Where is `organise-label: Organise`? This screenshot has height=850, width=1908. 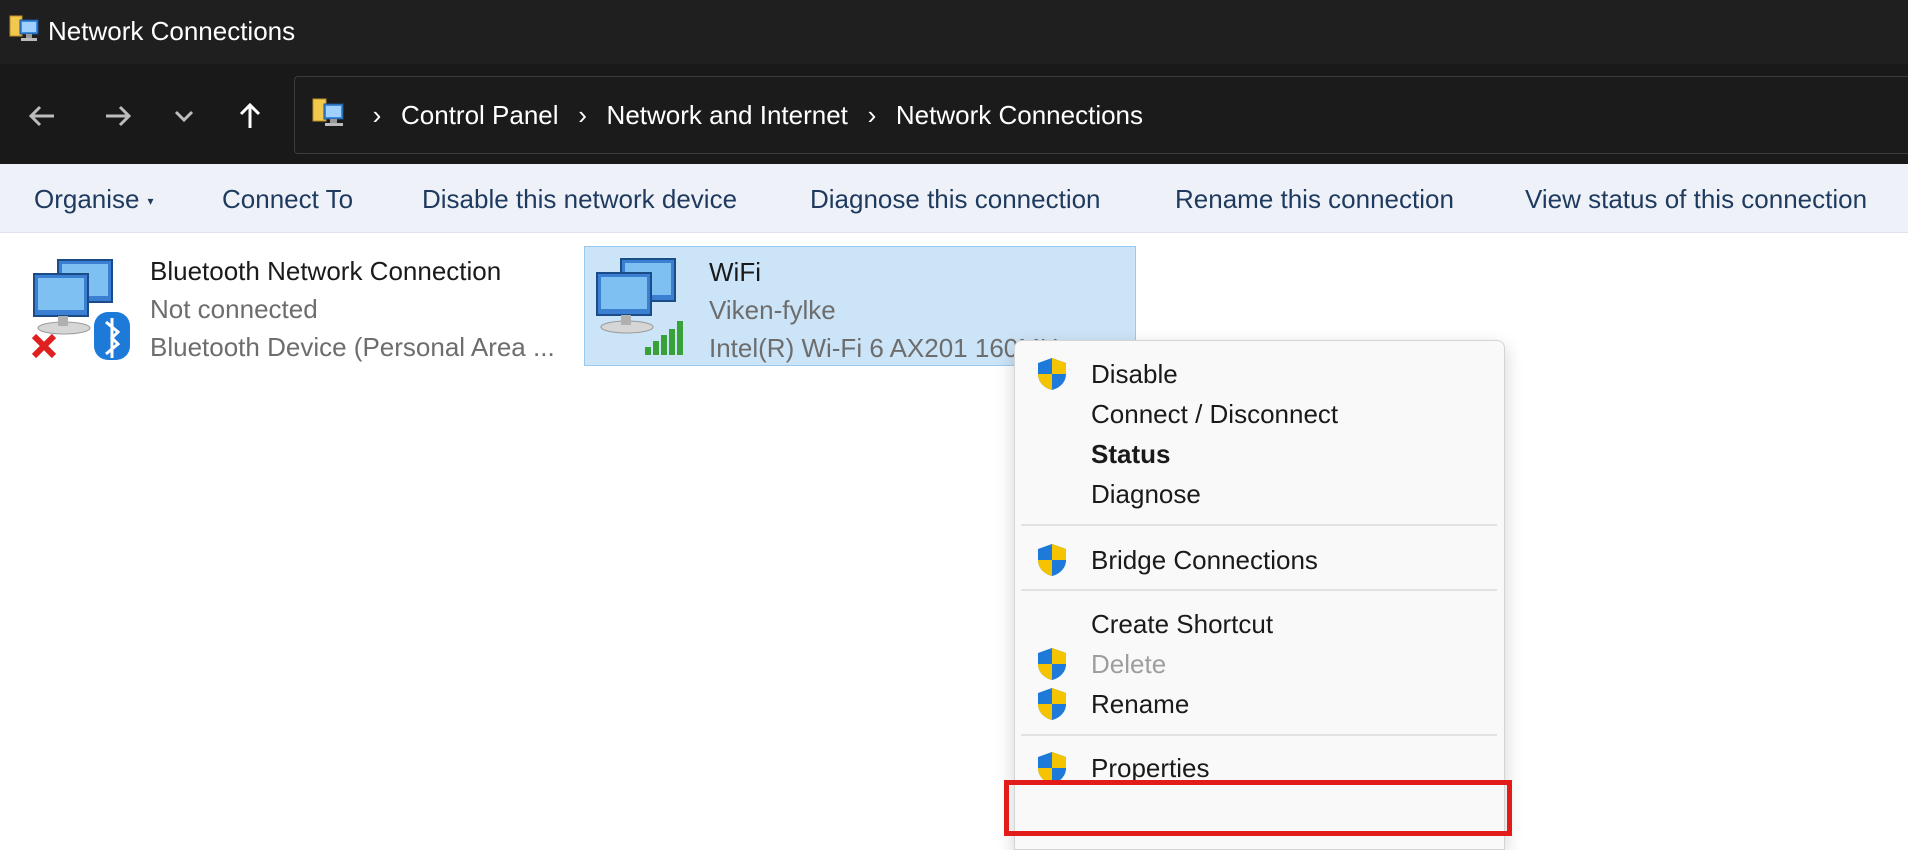 organise-label: Organise is located at coordinates (87, 199).